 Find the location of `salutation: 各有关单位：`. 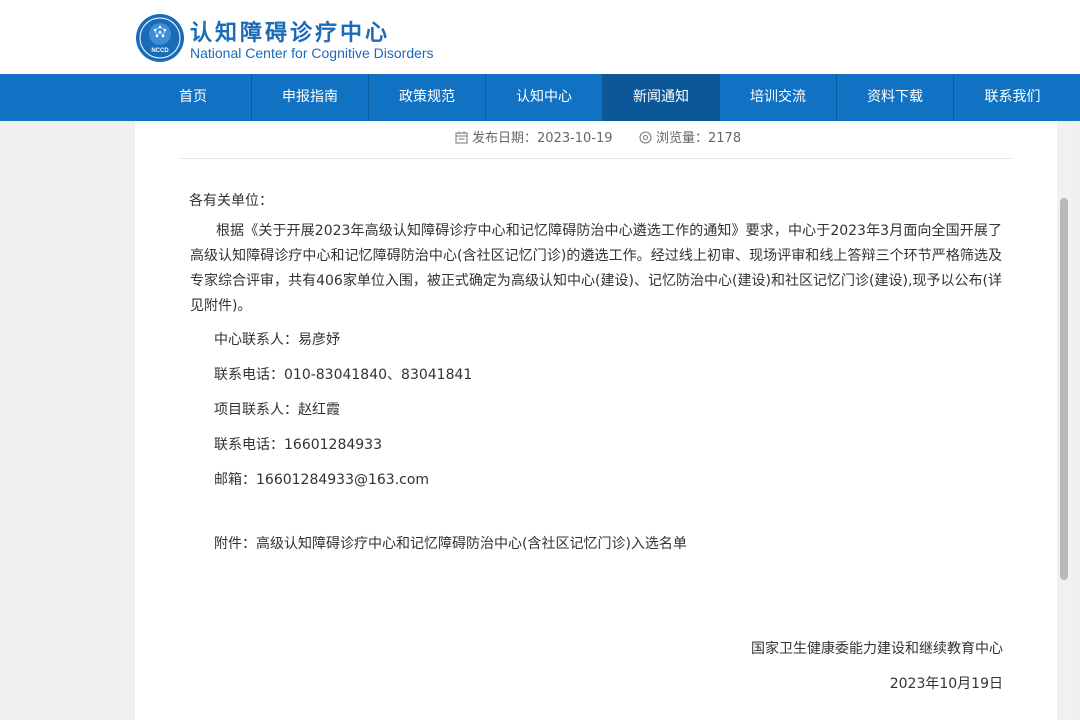

salutation: 各有关单位： is located at coordinates (231, 201).